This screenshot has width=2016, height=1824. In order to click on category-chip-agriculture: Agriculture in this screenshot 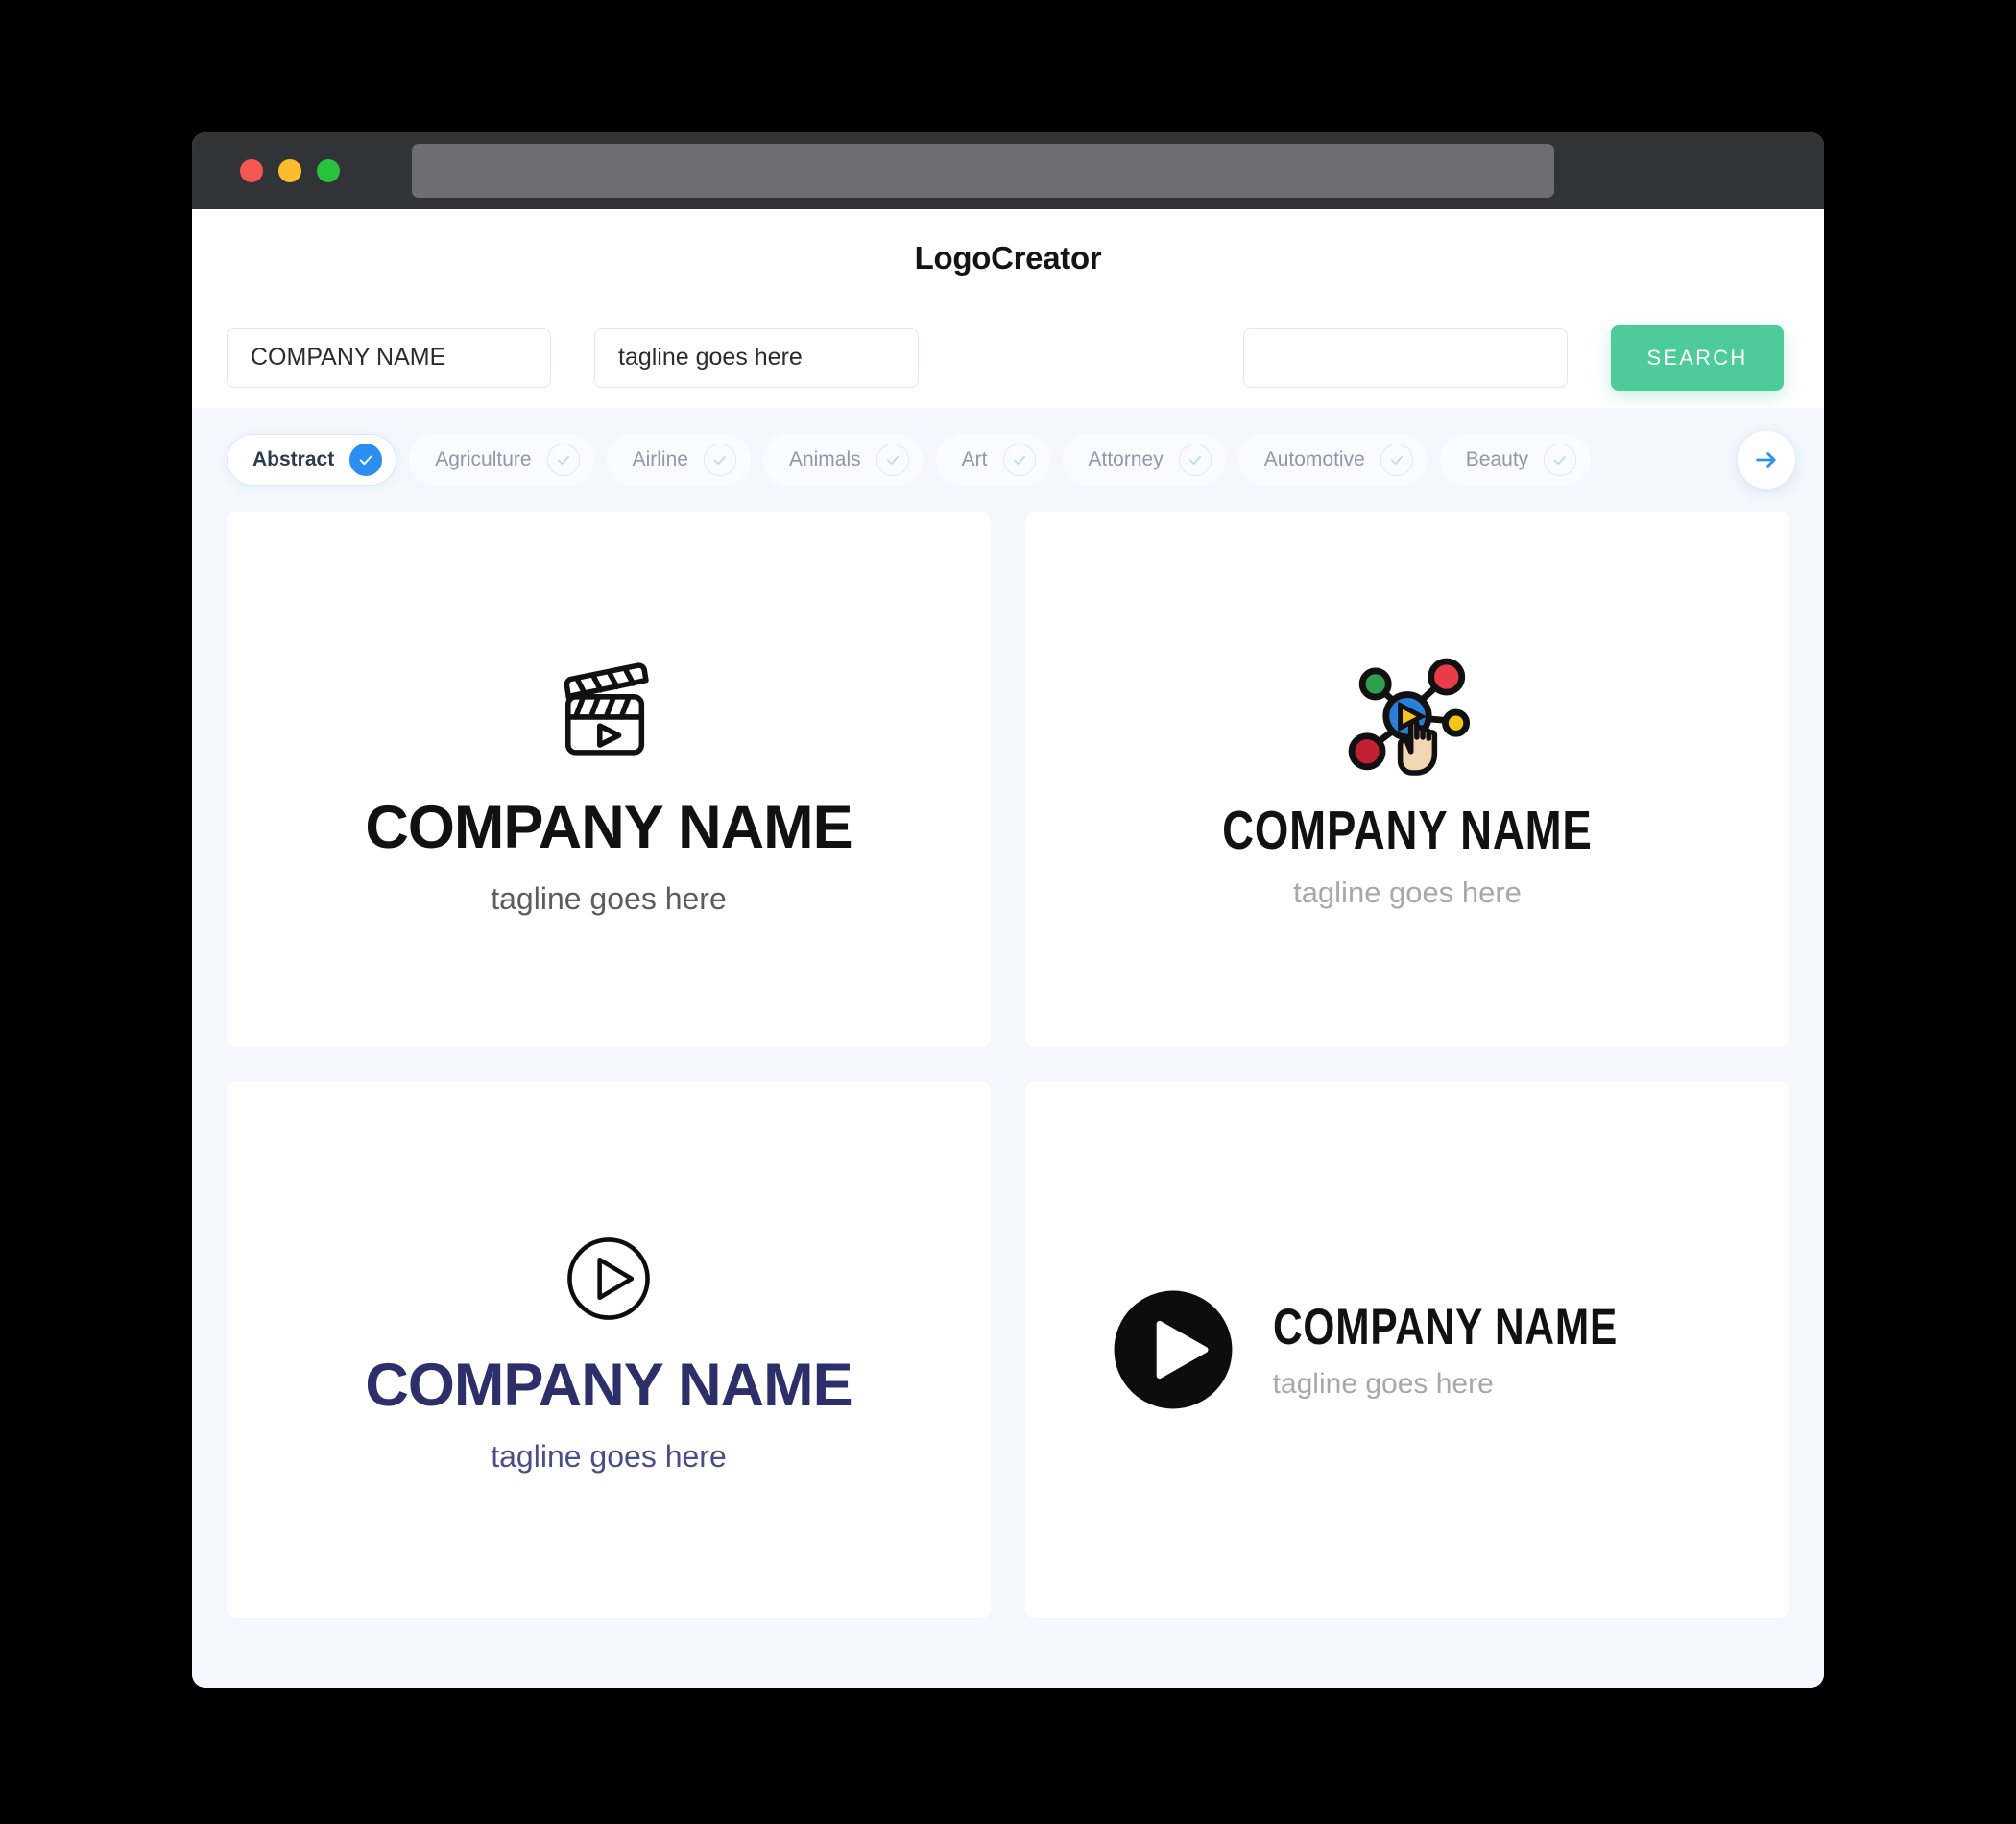, I will do `click(501, 460)`.